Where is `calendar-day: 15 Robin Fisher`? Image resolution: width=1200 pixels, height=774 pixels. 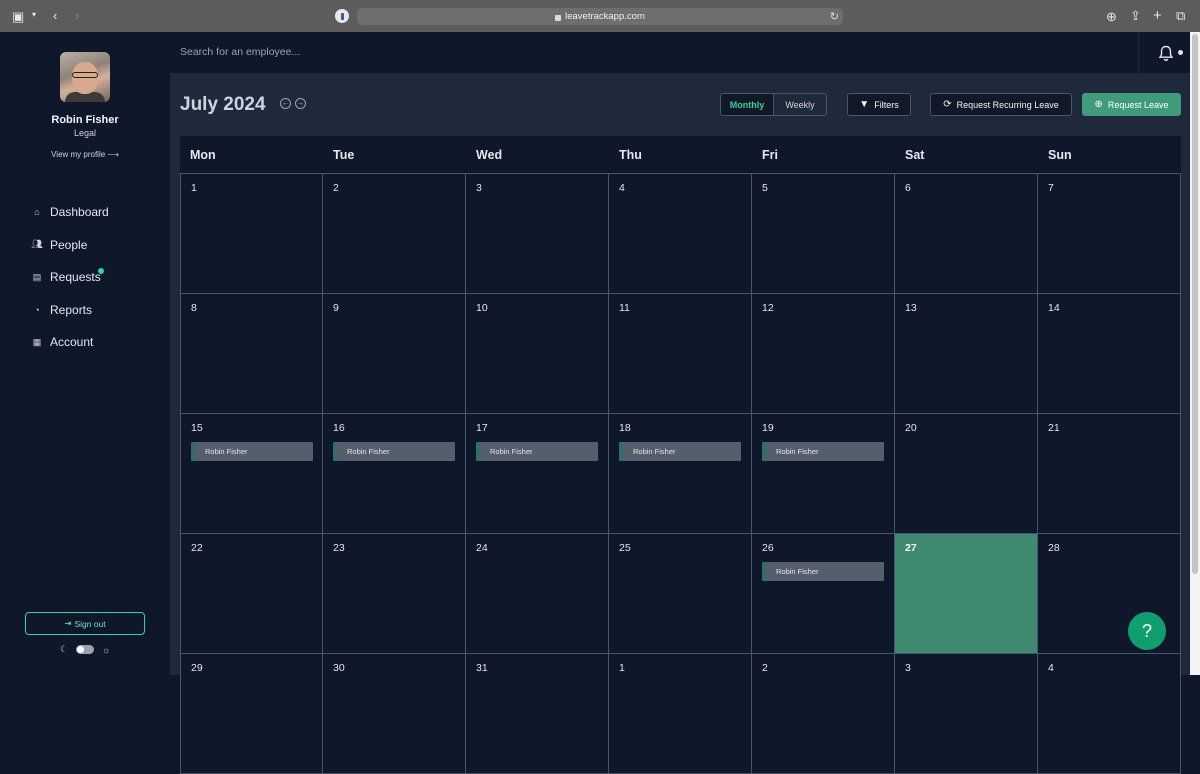
calendar-day: 15 Robin Fisher is located at coordinates (251, 474).